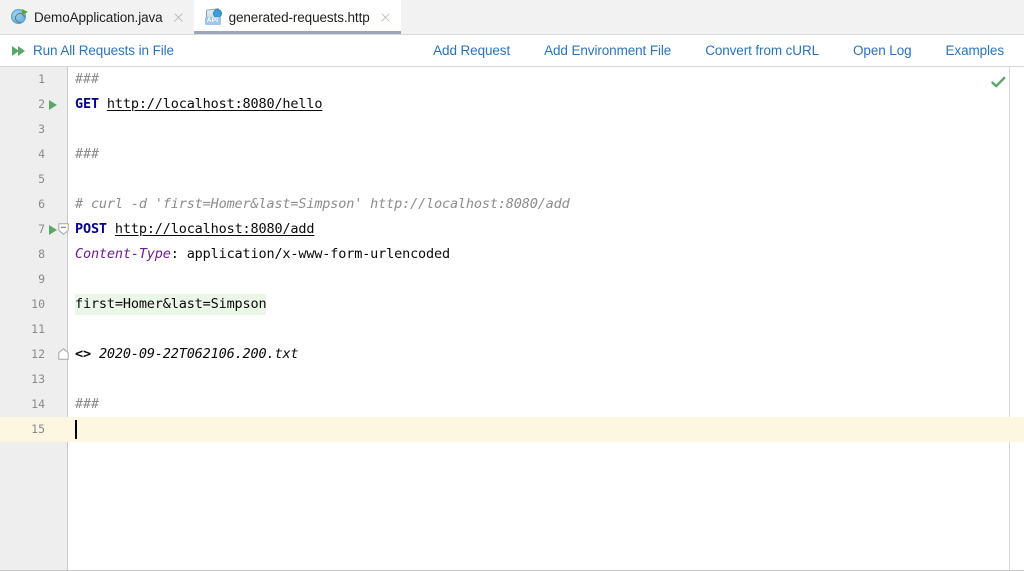  I want to click on line-number: 2, so click(41, 104).